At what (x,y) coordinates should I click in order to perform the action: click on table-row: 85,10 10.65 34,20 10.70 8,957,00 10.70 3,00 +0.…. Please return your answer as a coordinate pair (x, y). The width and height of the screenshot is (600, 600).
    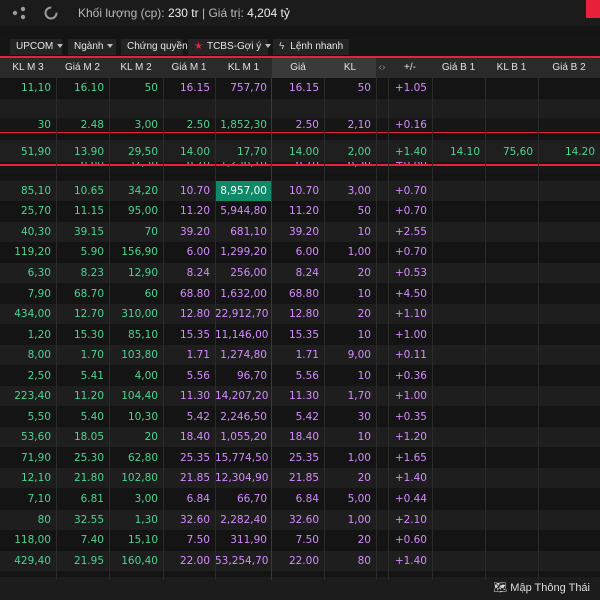
    Looking at the image, I should click on (300, 190).